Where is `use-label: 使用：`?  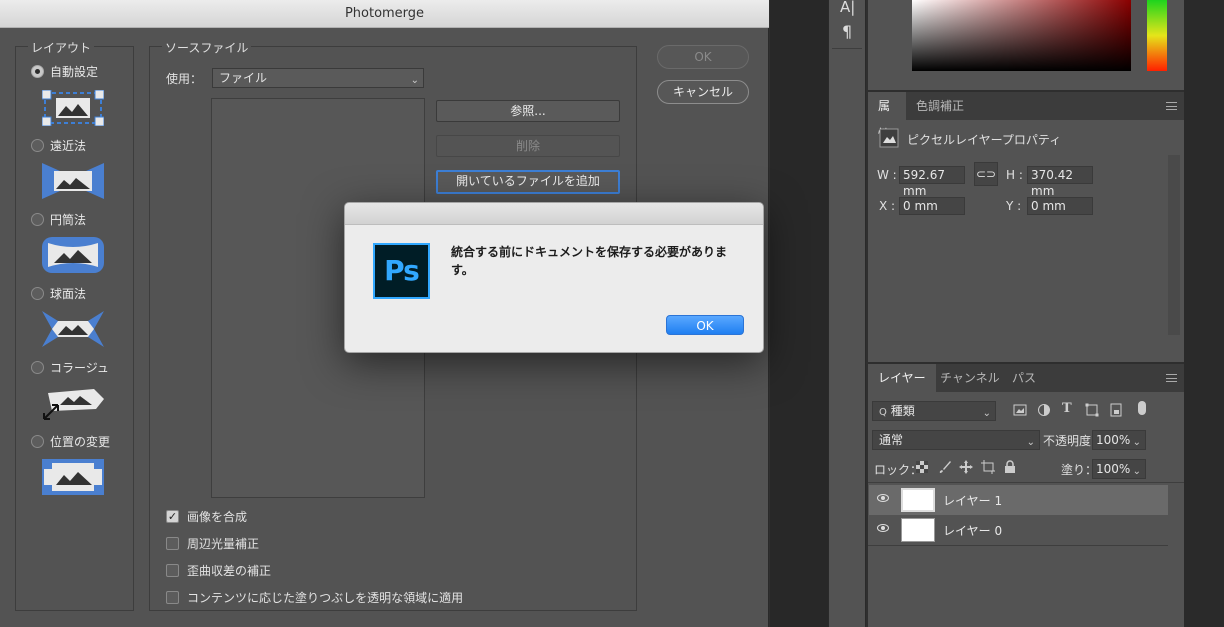
use-label: 使用： is located at coordinates (184, 79).